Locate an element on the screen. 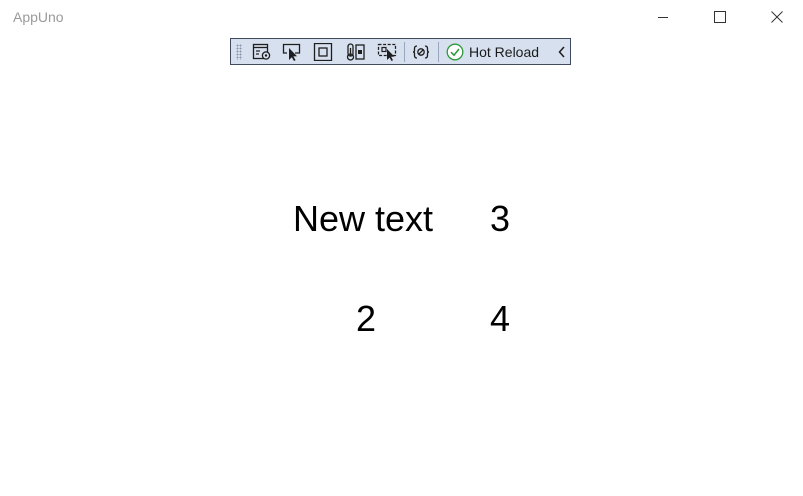 Image resolution: width=803 pixels, height=496 pixels. minimize-button is located at coordinates (663, 17).